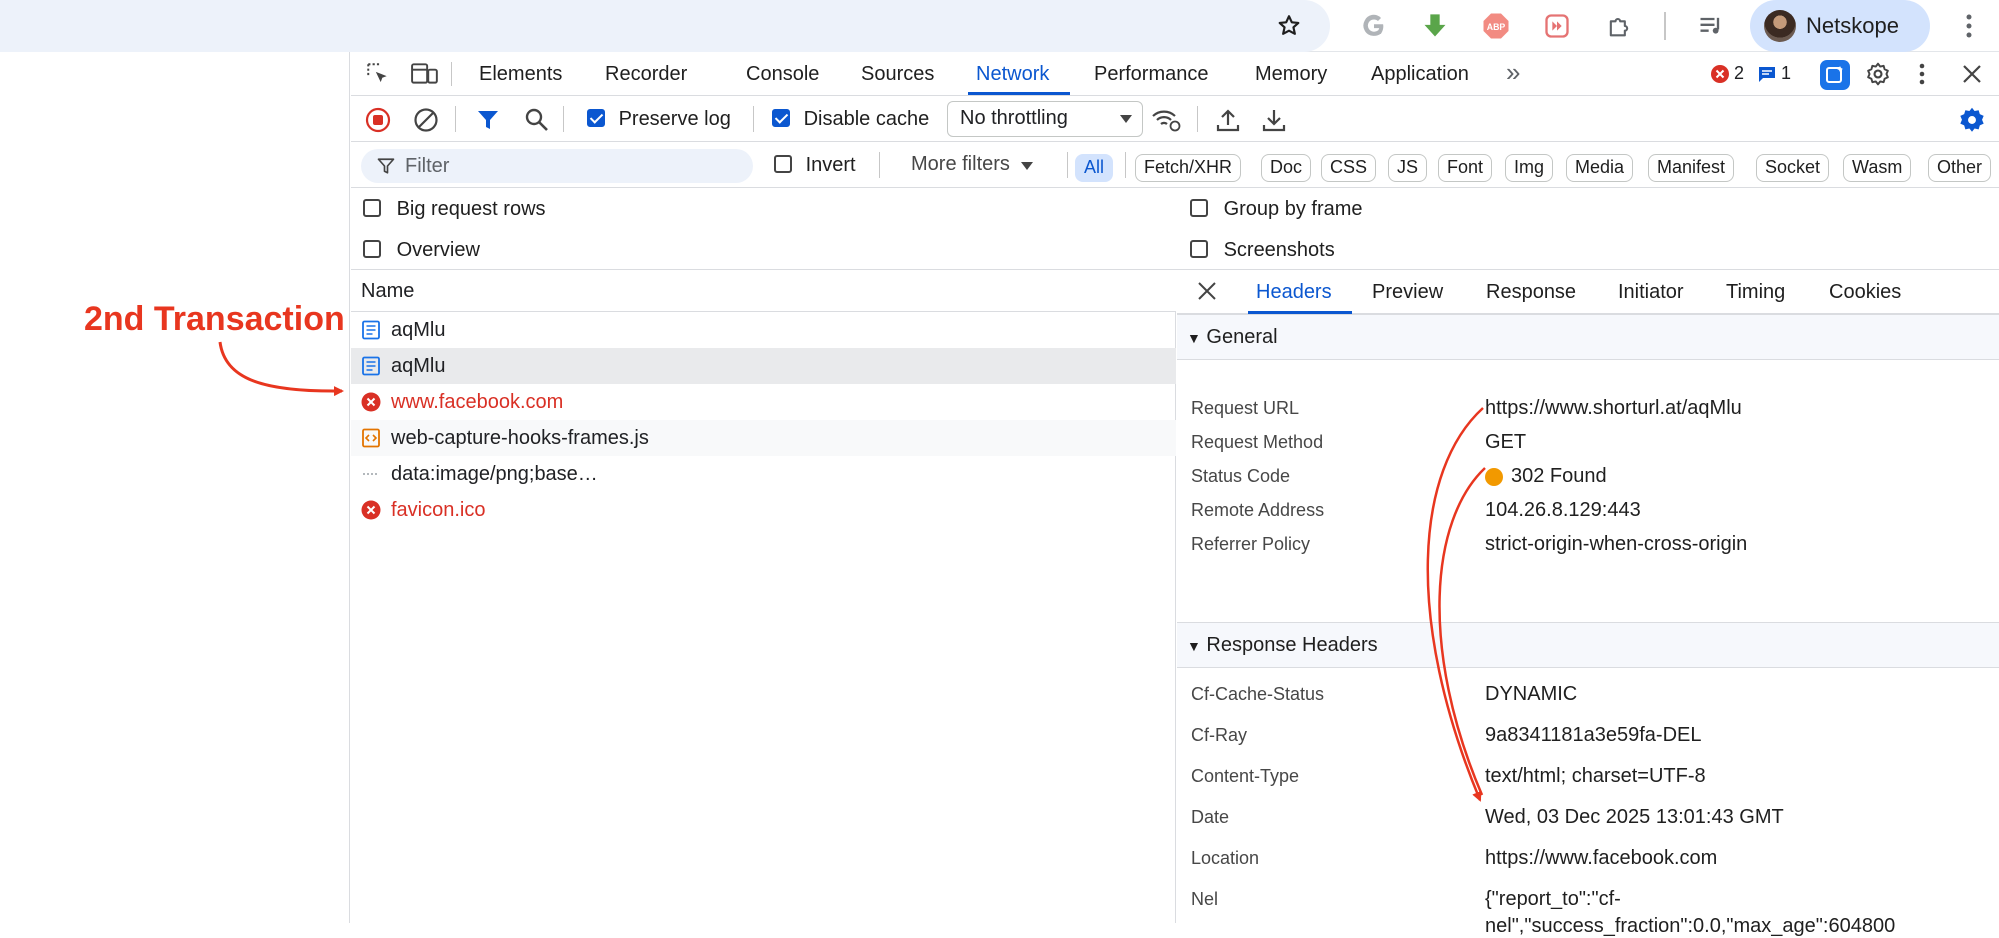  What do you see at coordinates (1228, 122) in the screenshot?
I see `upload-icon` at bounding box center [1228, 122].